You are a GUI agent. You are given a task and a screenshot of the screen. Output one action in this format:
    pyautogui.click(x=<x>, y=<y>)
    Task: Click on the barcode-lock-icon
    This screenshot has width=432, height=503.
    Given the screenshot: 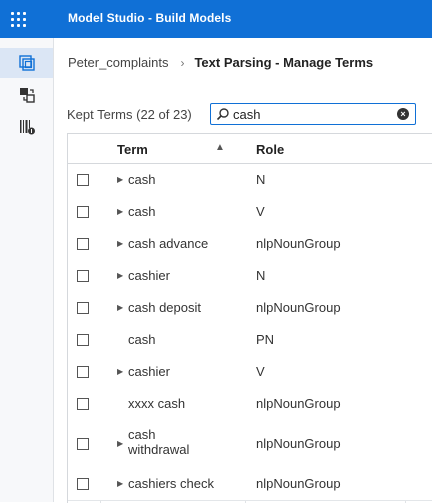 What is the action you would take?
    pyautogui.click(x=27, y=127)
    